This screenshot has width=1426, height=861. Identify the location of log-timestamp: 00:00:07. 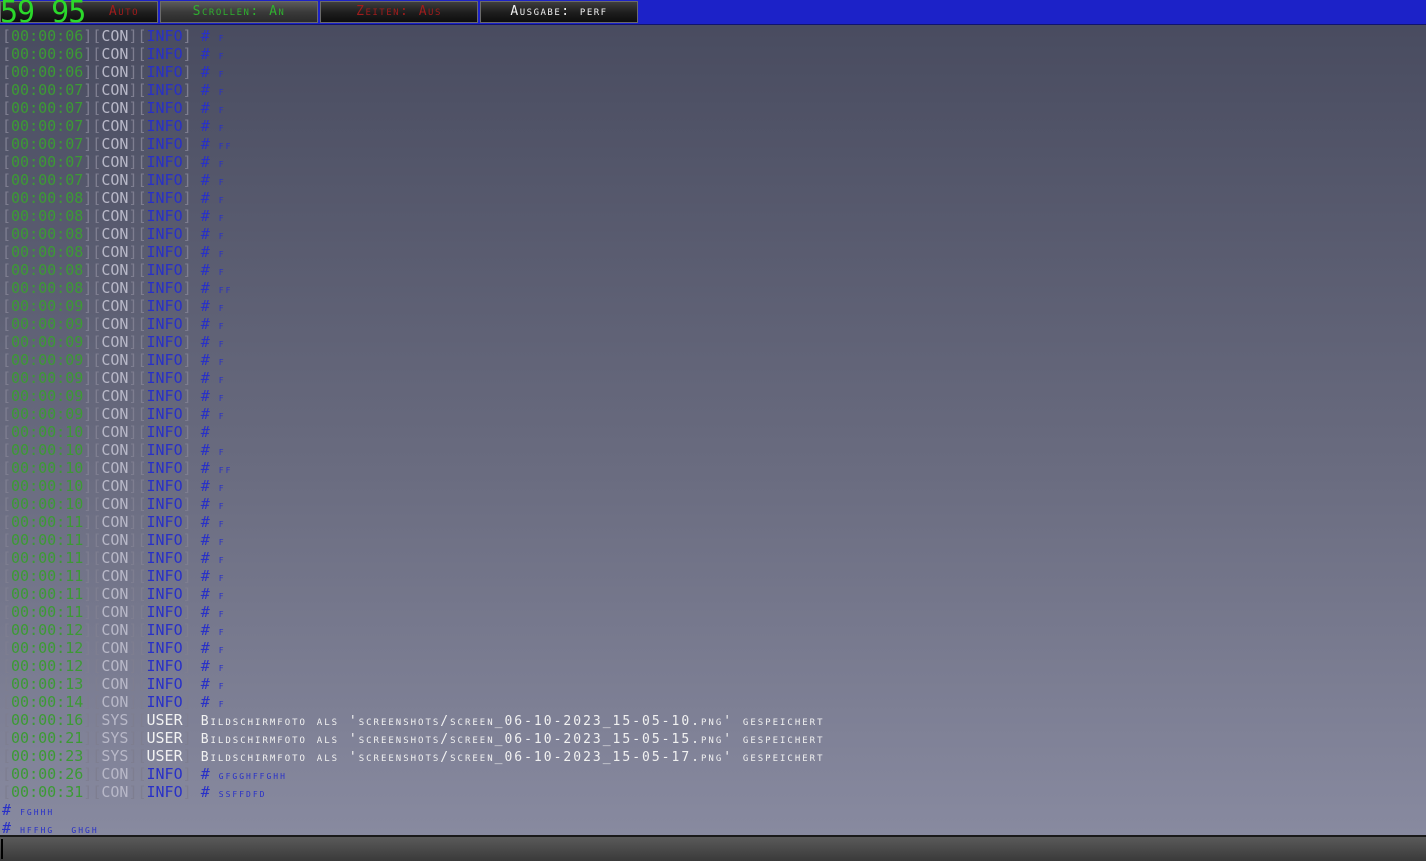
(47, 180).